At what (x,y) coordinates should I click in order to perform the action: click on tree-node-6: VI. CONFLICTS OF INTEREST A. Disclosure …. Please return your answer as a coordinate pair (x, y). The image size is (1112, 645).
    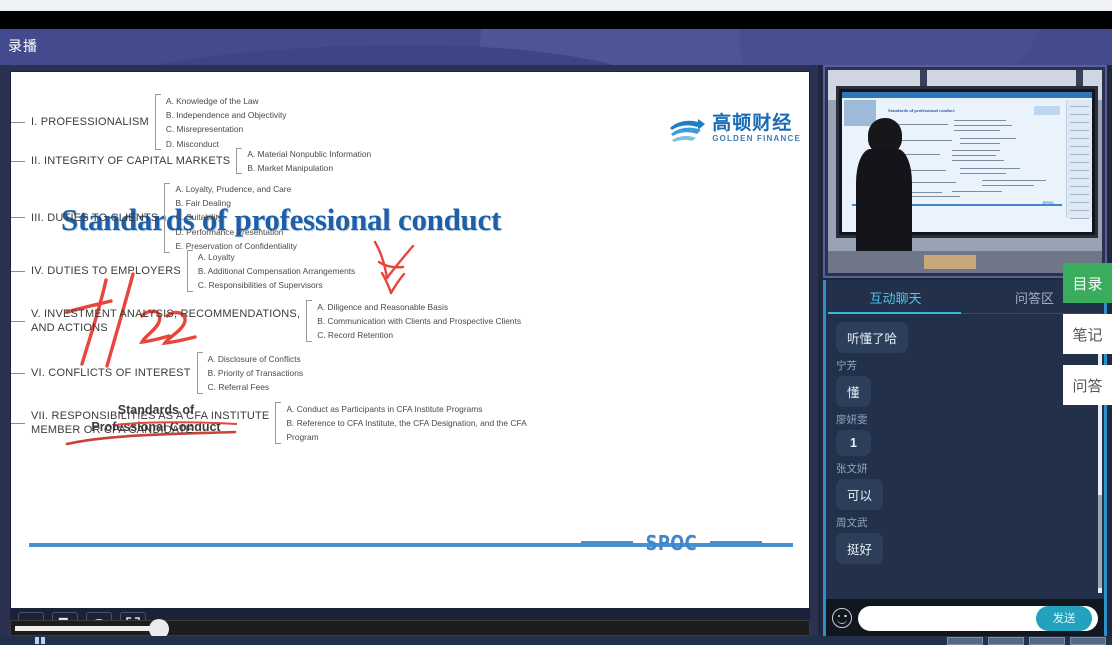
    Looking at the image, I should click on (157, 373).